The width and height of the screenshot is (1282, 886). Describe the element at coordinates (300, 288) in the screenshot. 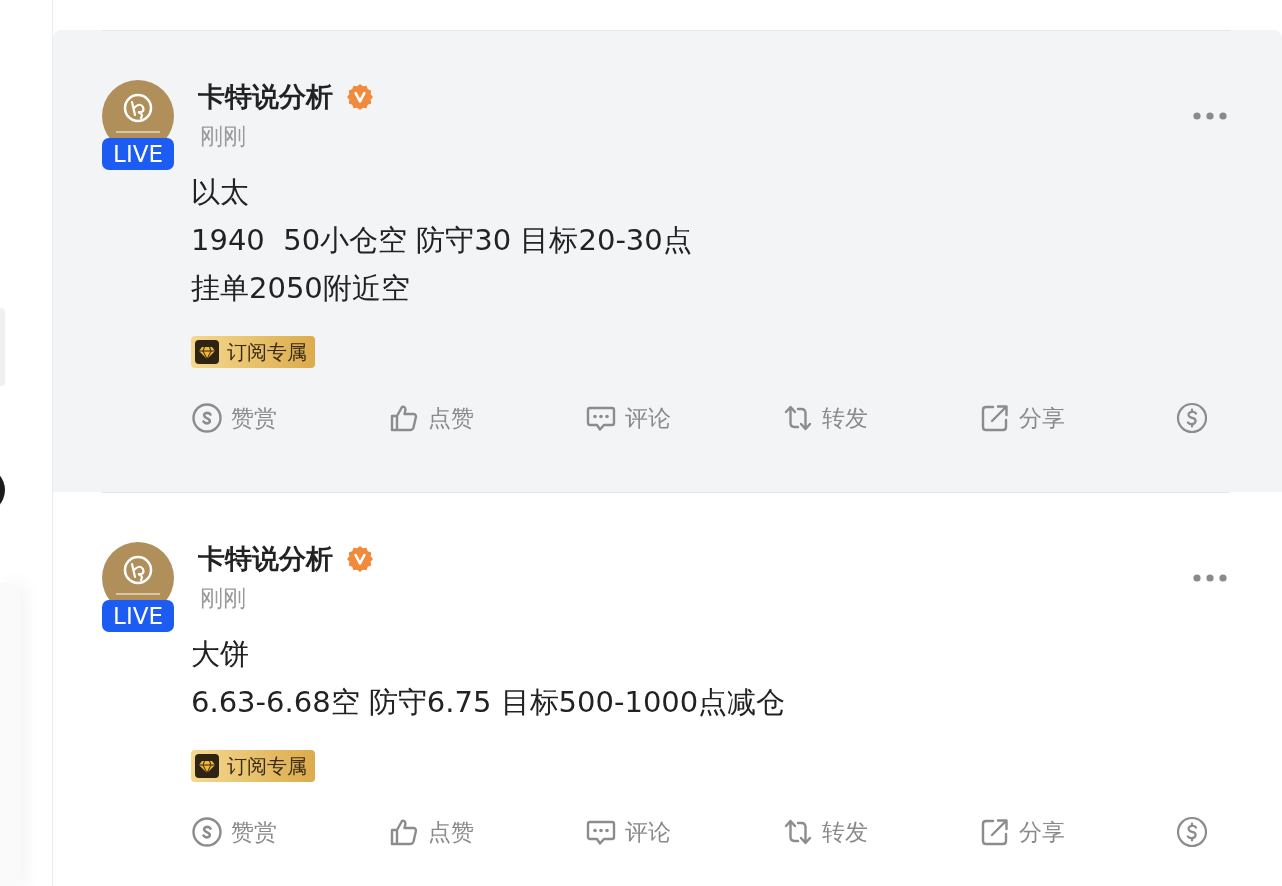

I see `post-text: 挂单2050附近空` at that location.